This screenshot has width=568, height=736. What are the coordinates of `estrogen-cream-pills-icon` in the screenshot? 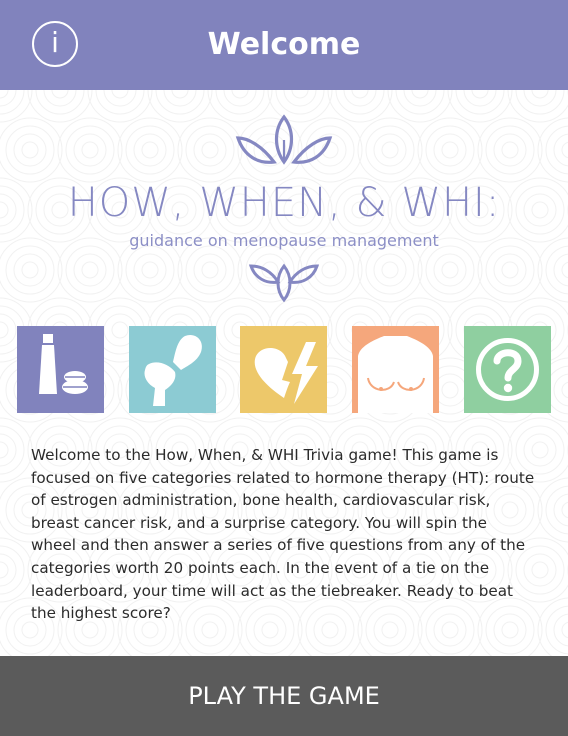 It's located at (60, 369).